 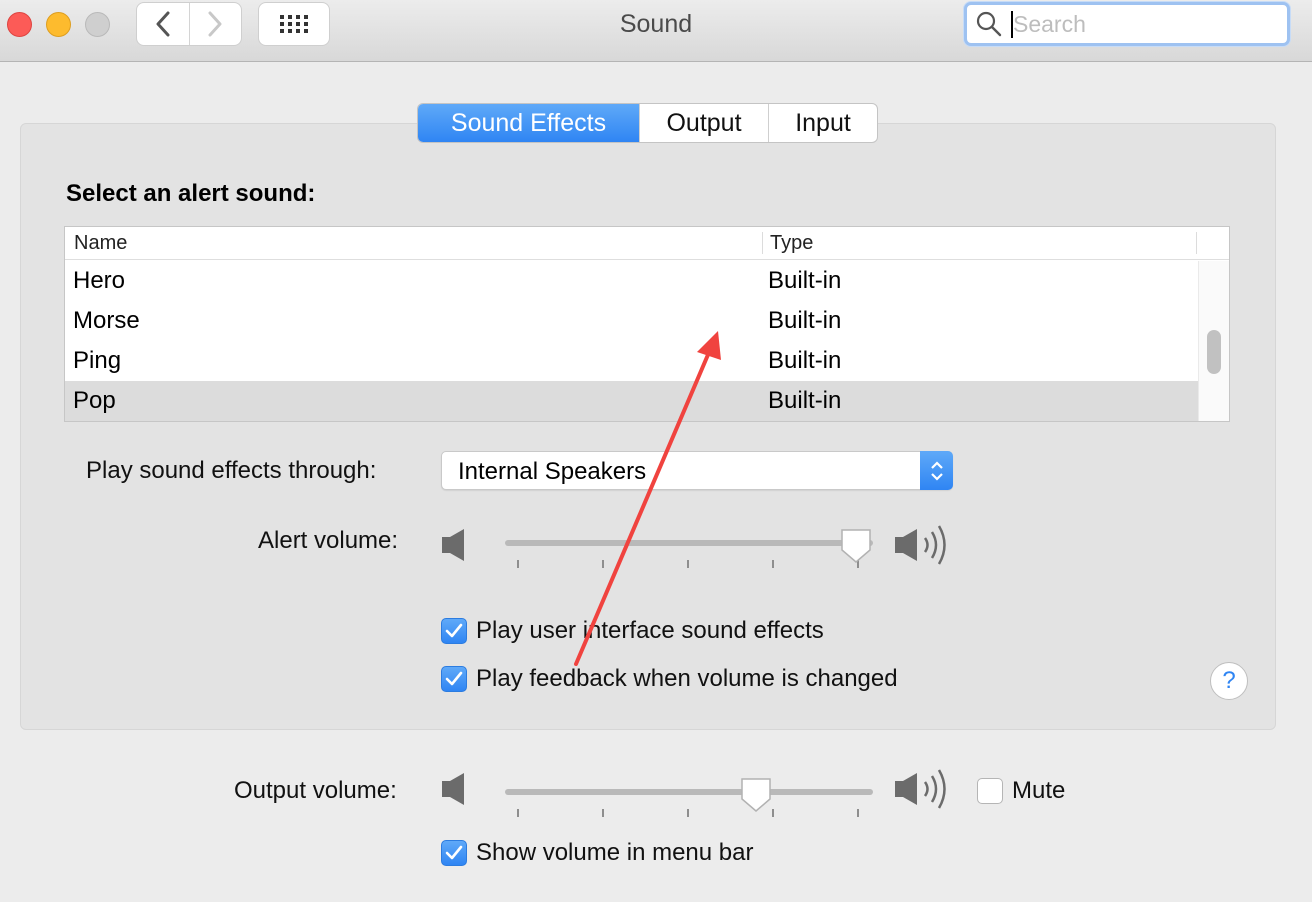 What do you see at coordinates (231, 470) in the screenshot?
I see `play-through-label: Play sound effects through:` at bounding box center [231, 470].